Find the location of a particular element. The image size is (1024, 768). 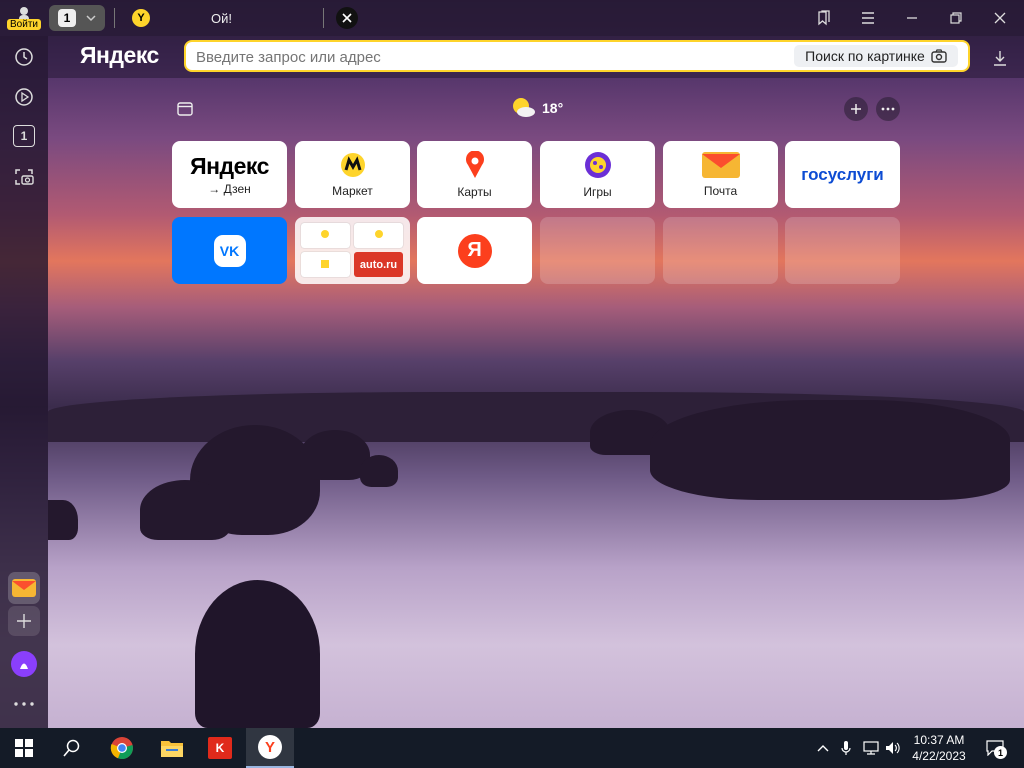

vk-logo-icon: VK is located at coordinates (229, 250).